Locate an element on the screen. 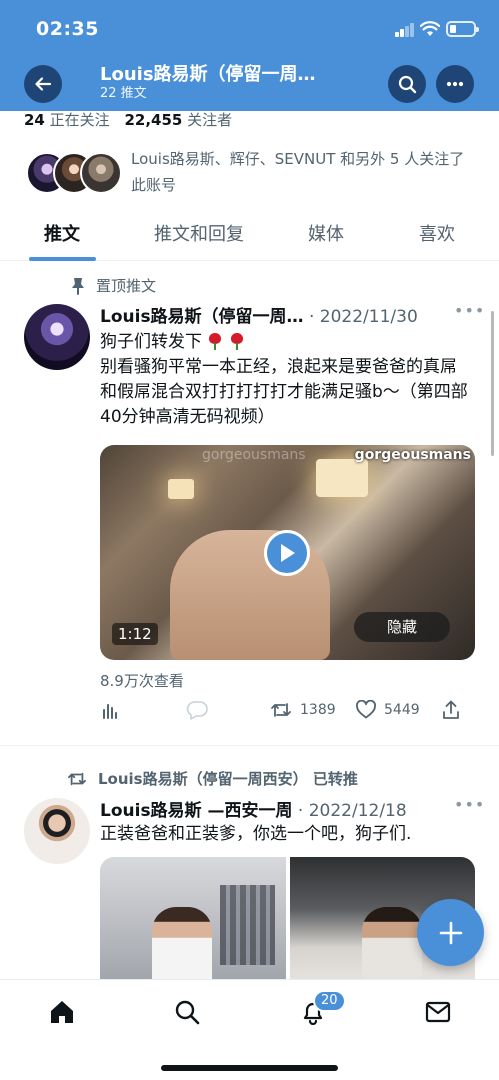 The image size is (499, 1080). tweet-text: 正装爸爸和正装爹，你选一个吧，狗子们. is located at coordinates (256, 834).